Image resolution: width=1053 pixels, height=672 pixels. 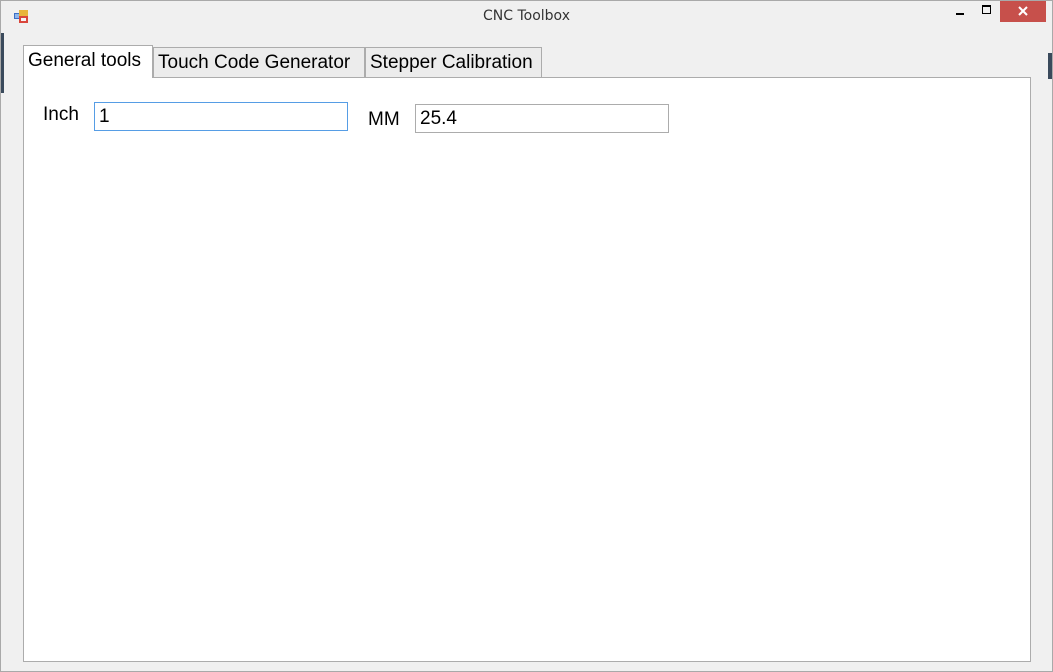 I want to click on title-bar: CNC Toolbox, so click(x=526, y=16).